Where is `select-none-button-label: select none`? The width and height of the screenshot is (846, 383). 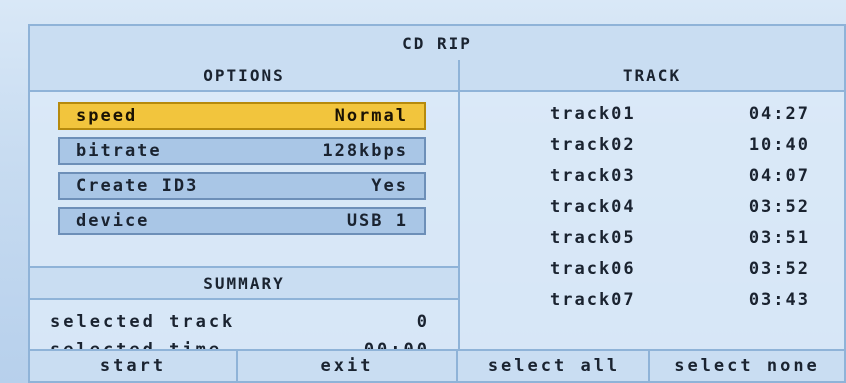 select-none-button-label: select none is located at coordinates (747, 366).